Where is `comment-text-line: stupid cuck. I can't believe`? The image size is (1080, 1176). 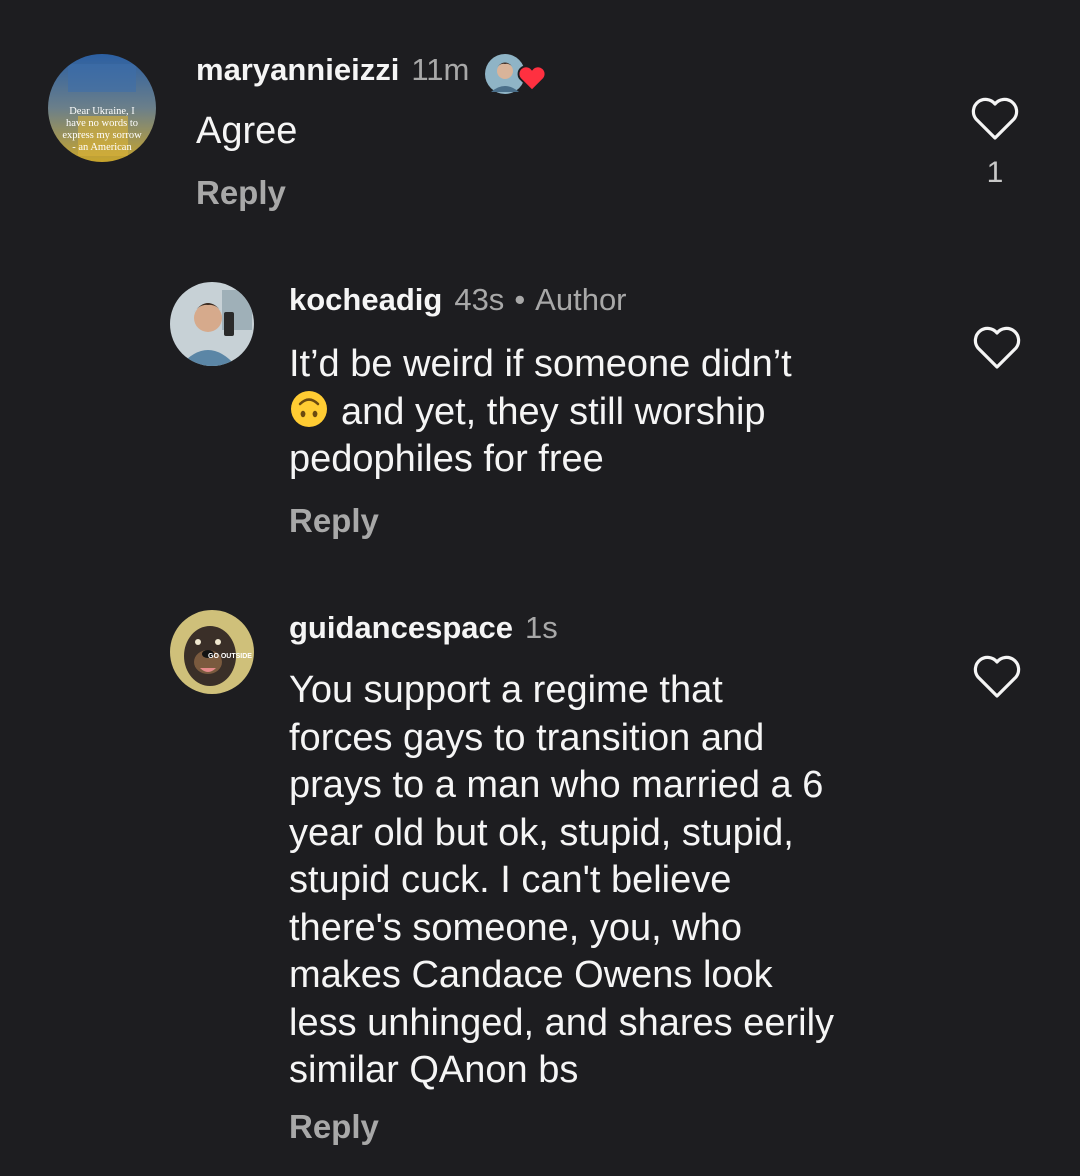
comment-text-line: stupid cuck. I can't believe is located at coordinates (510, 880).